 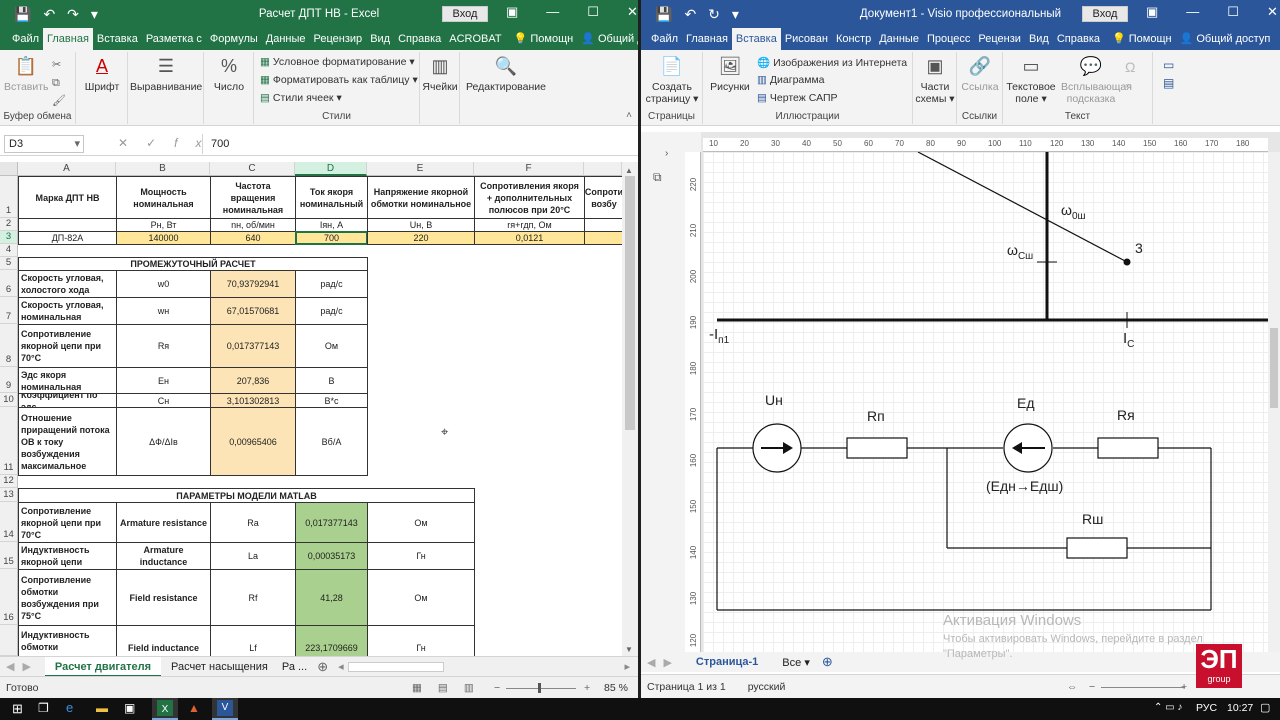 I want to click on matlab-name-cell: Сопротивление якорной цепи при 70°С, so click(x=67, y=522).